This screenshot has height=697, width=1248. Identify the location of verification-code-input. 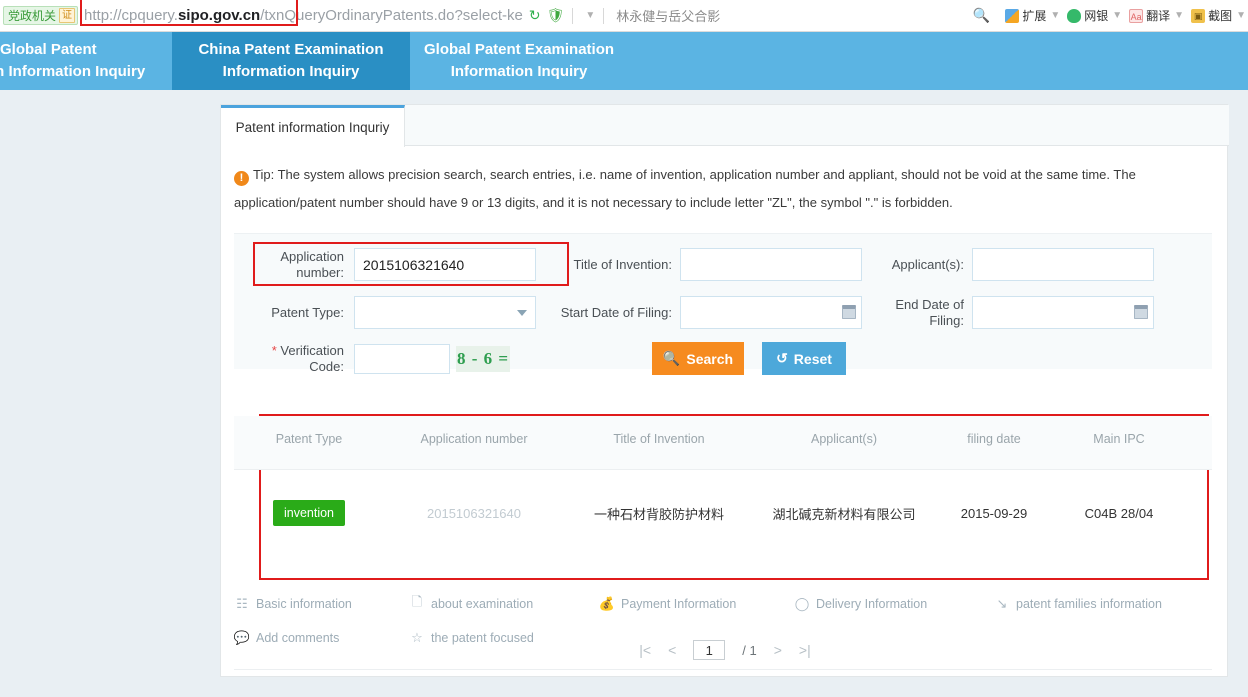
(402, 358).